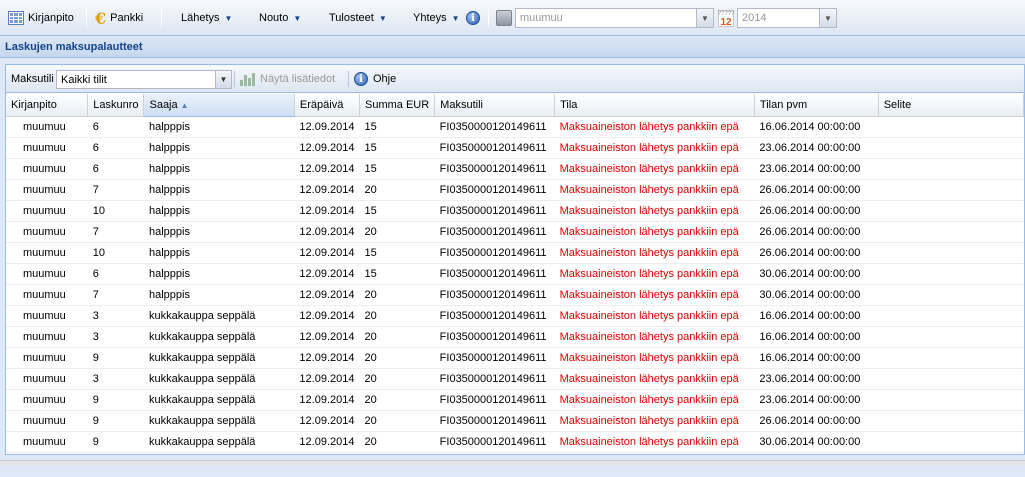  What do you see at coordinates (115, 421) in the screenshot?
I see `cell-laskunro: 9` at bounding box center [115, 421].